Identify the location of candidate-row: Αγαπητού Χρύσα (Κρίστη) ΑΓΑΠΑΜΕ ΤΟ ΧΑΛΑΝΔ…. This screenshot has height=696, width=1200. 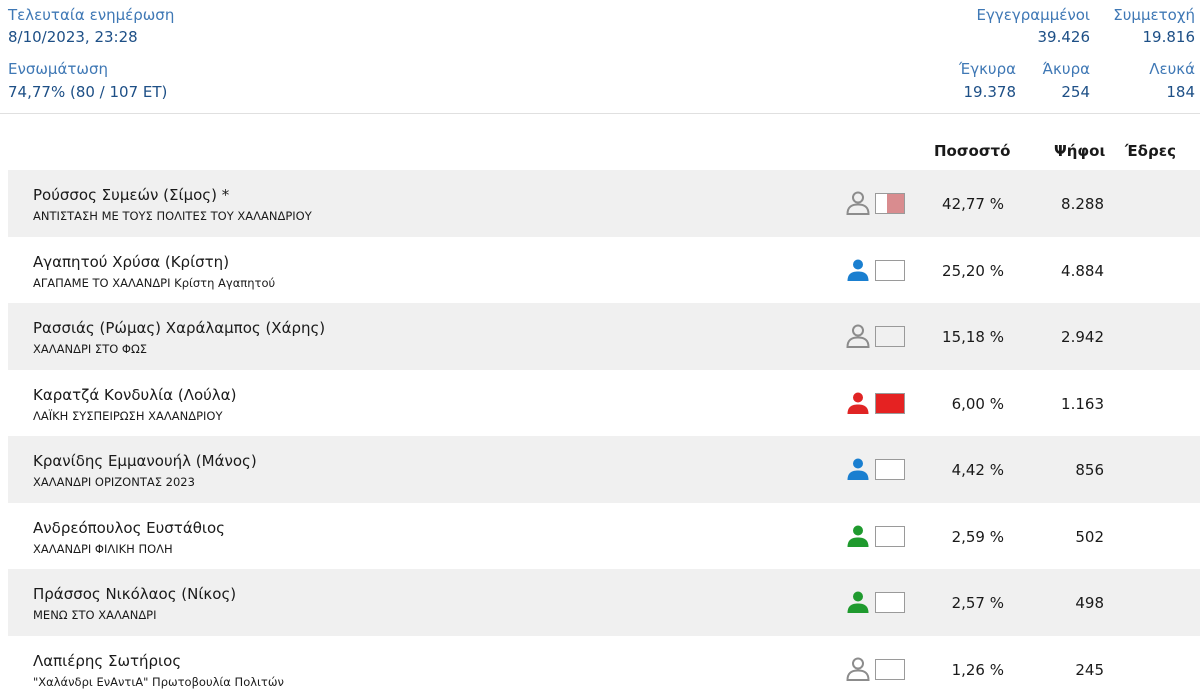
(604, 270).